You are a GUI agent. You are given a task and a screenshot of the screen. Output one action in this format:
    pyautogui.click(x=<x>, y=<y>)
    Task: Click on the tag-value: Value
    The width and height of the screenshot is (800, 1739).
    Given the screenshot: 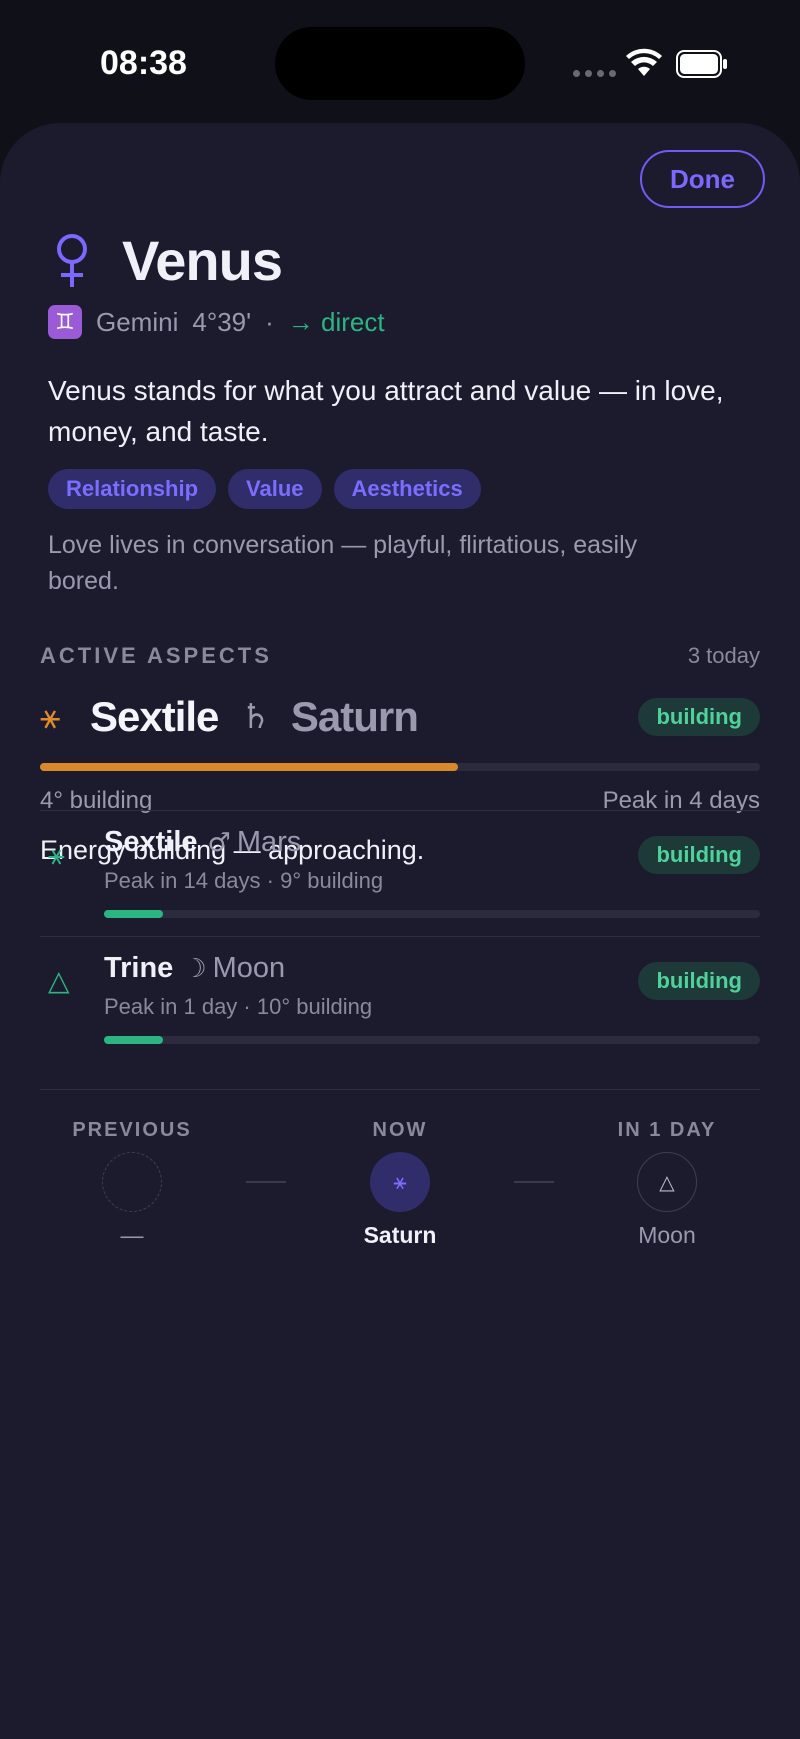 What is the action you would take?
    pyautogui.click(x=275, y=489)
    